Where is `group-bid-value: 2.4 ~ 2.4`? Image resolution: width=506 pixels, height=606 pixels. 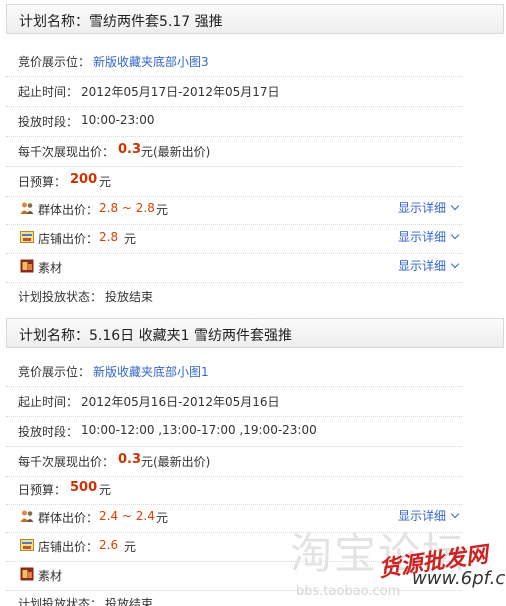 group-bid-value: 2.4 ~ 2.4 is located at coordinates (127, 516).